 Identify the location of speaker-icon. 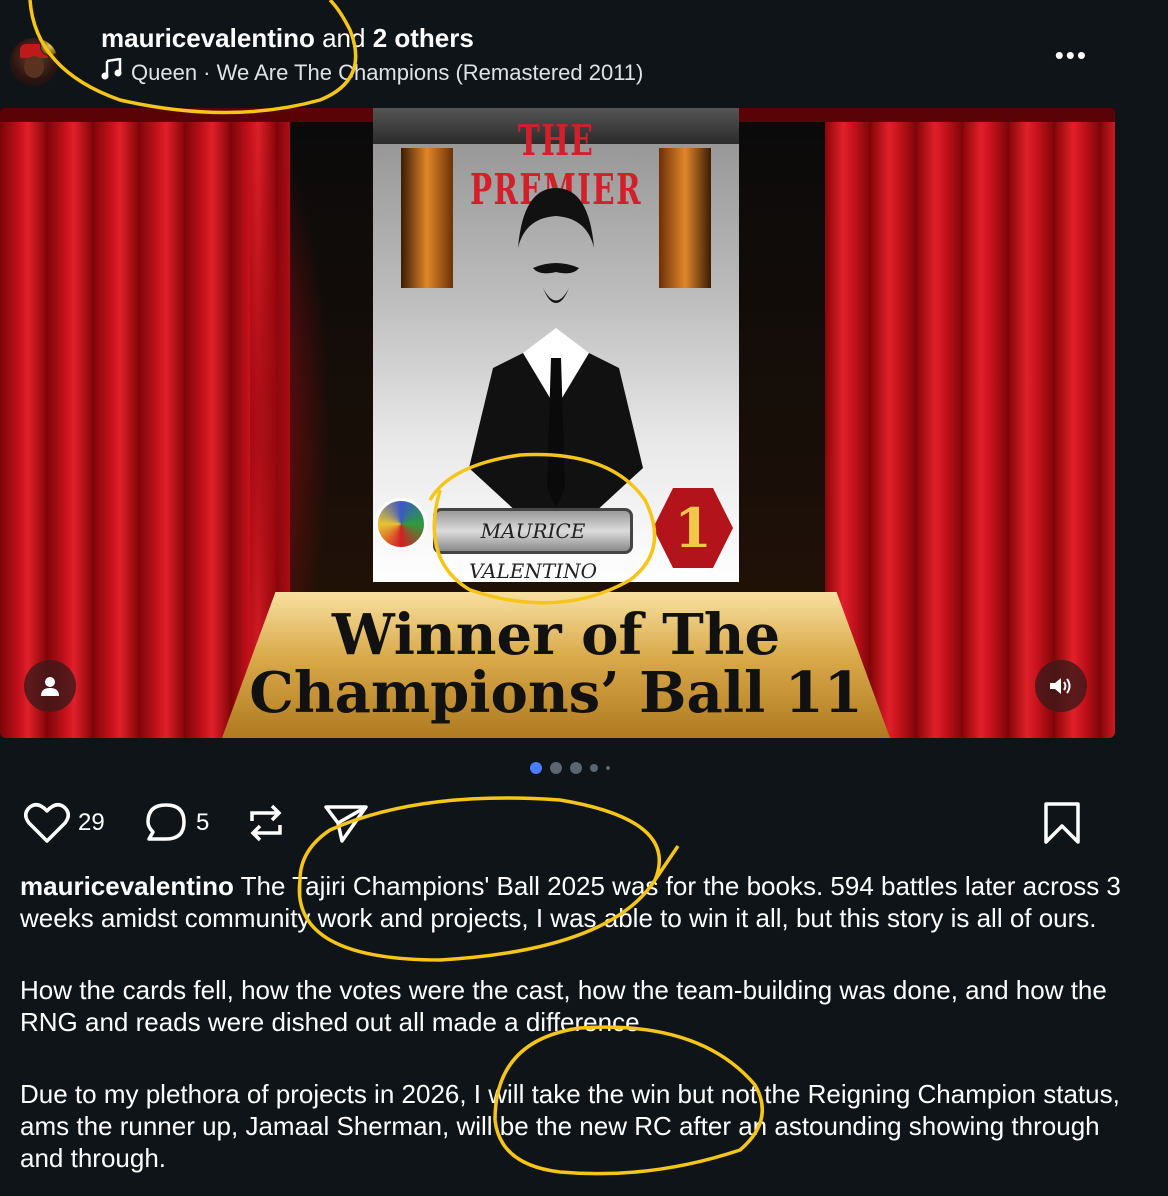
(1060, 686).